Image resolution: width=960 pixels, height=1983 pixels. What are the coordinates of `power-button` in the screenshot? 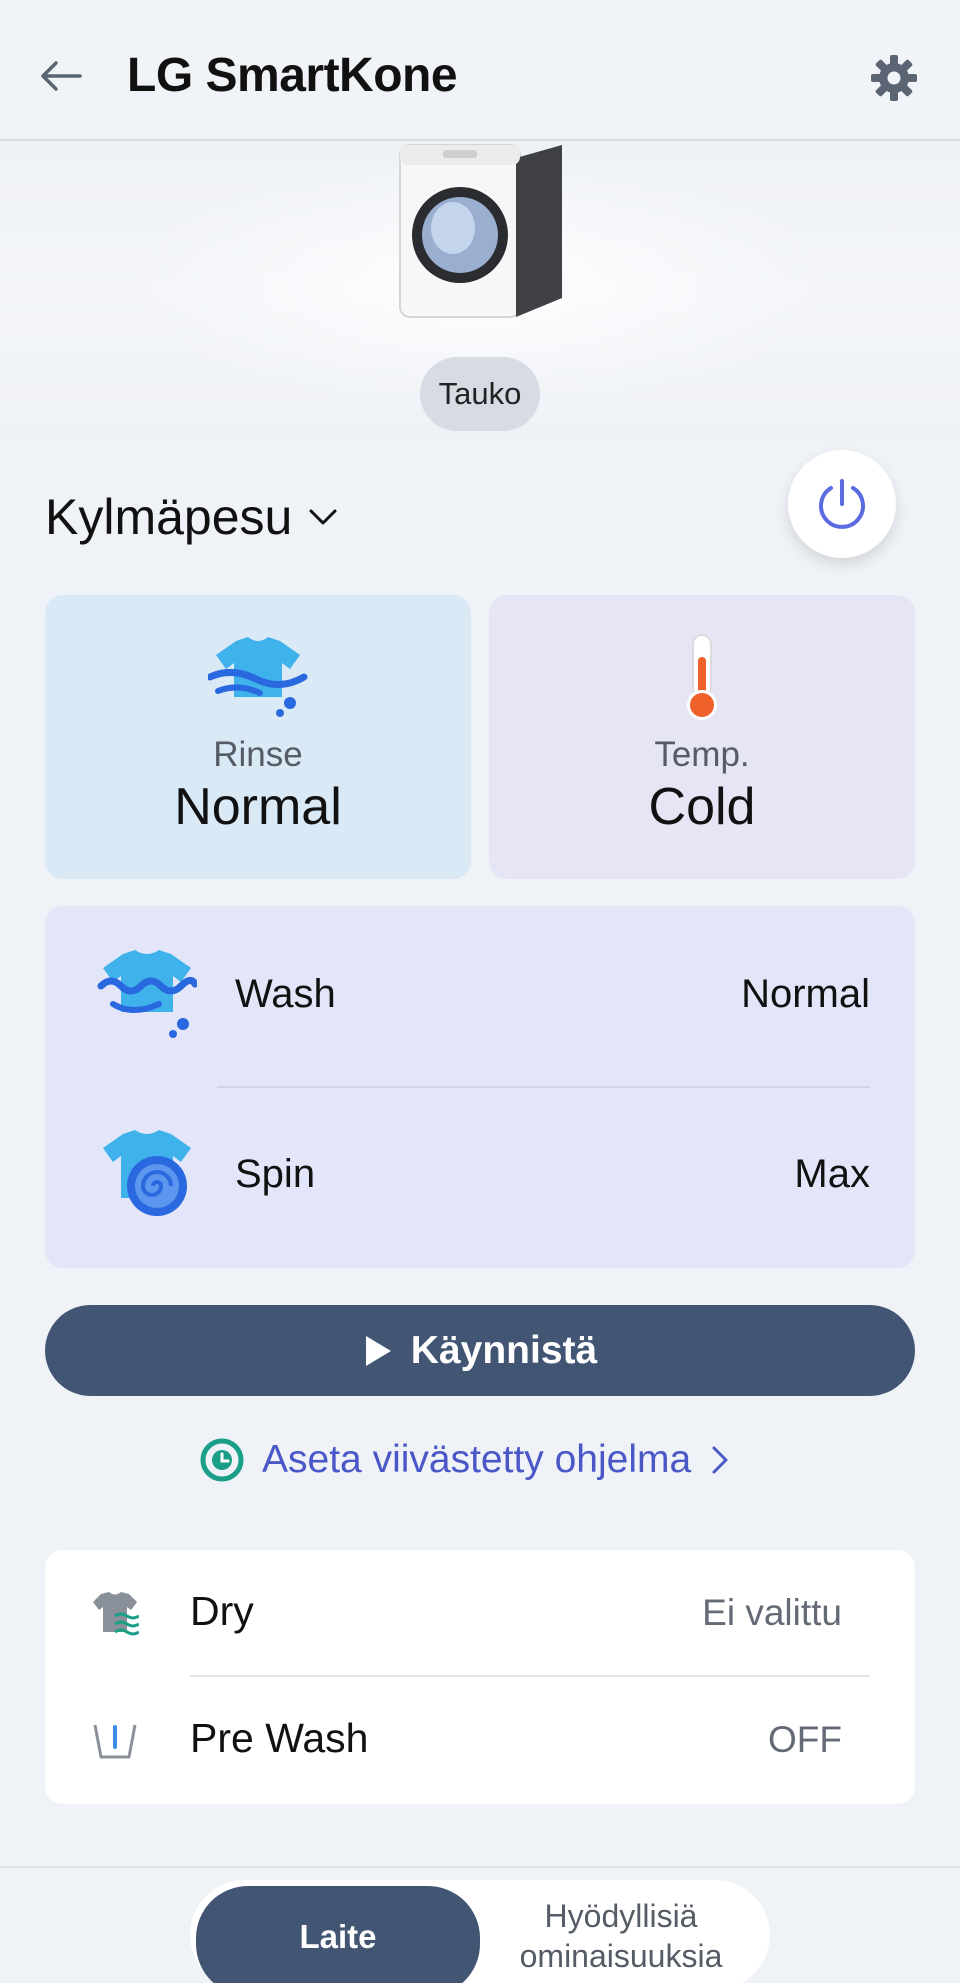 It's located at (842, 504).